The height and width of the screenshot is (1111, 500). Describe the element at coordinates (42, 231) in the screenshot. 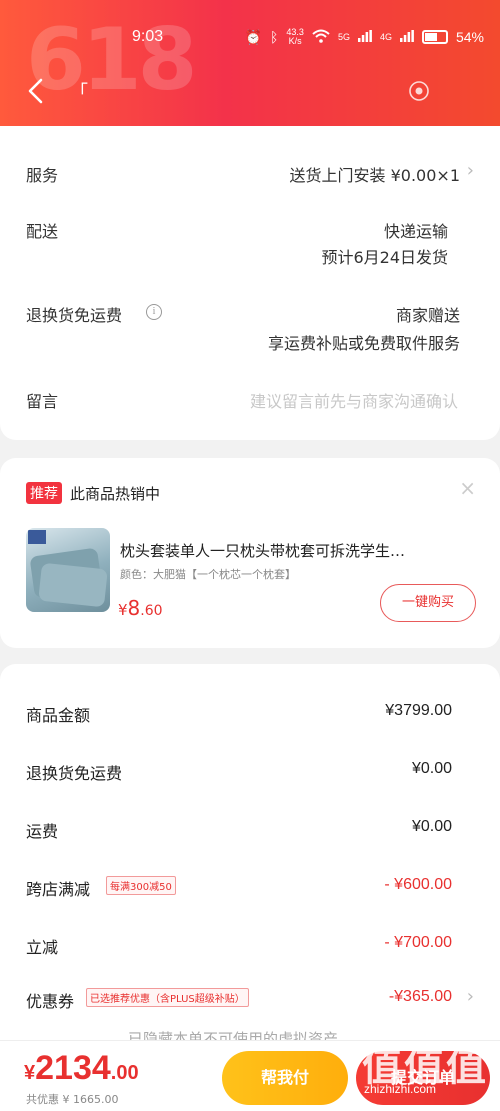

I see `delivery-label: 配送` at that location.